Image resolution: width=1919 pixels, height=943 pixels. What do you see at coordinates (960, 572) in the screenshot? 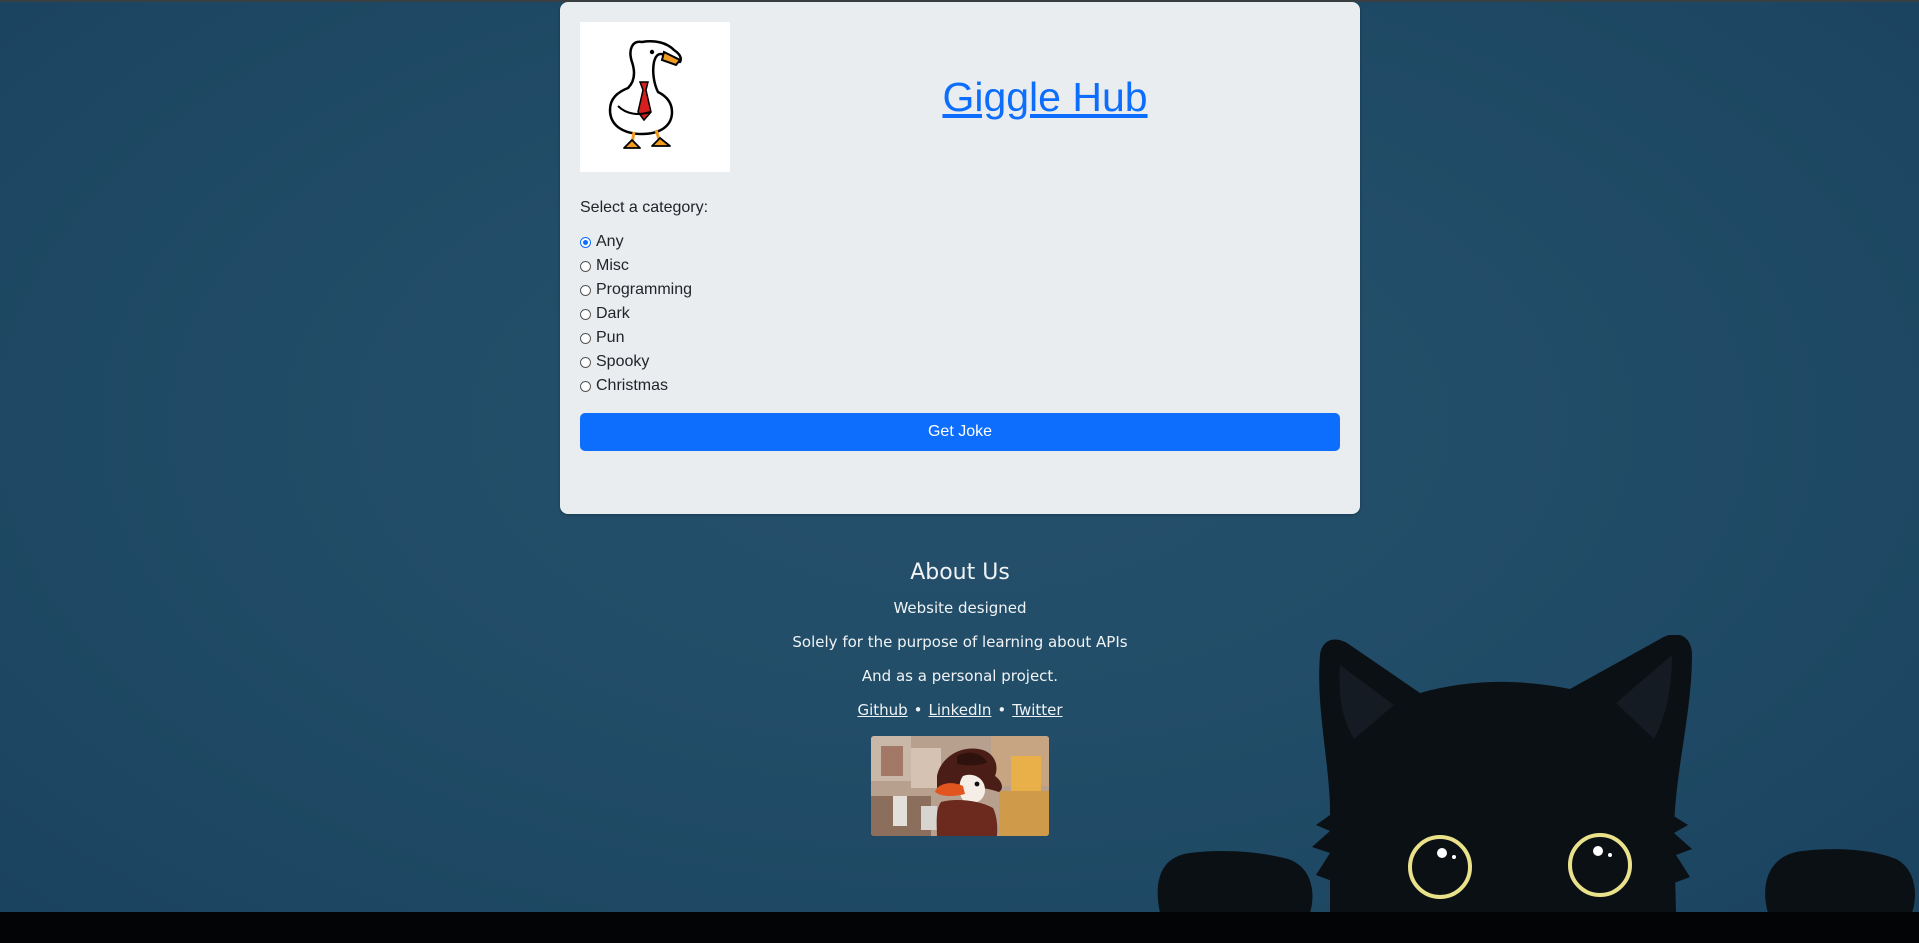
I see `about-heading: About Us` at bounding box center [960, 572].